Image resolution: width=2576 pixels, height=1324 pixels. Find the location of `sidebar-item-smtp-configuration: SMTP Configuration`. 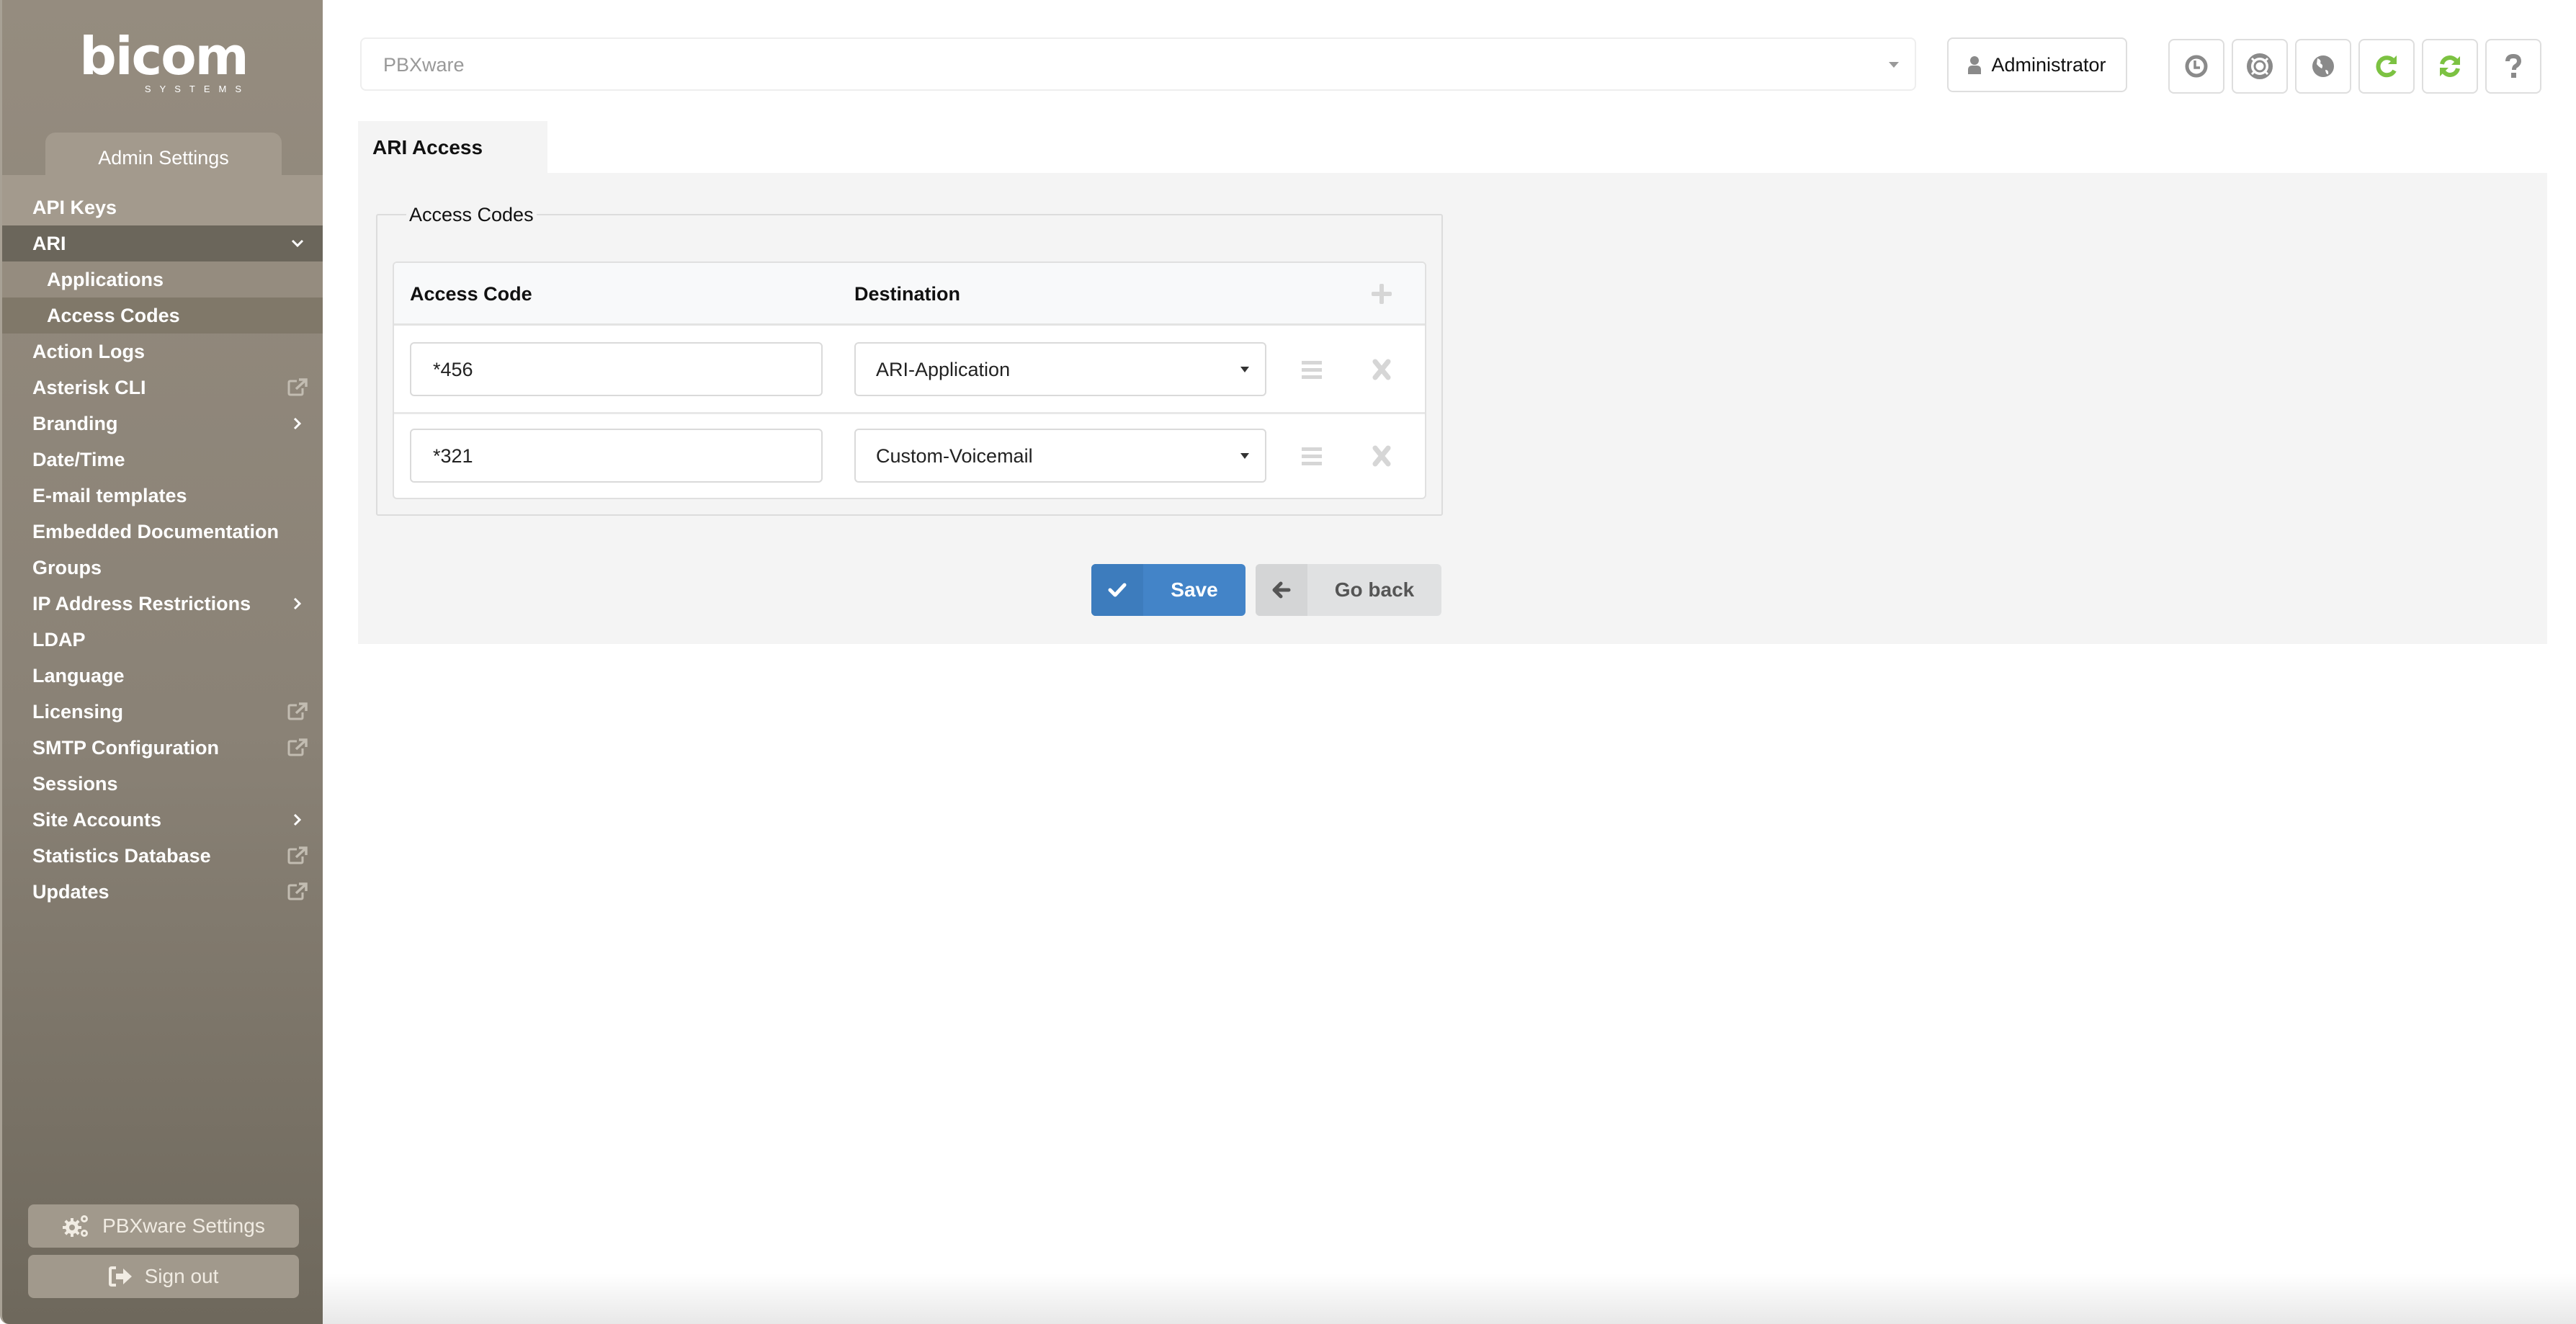

sidebar-item-smtp-configuration: SMTP Configuration is located at coordinates (162, 748).